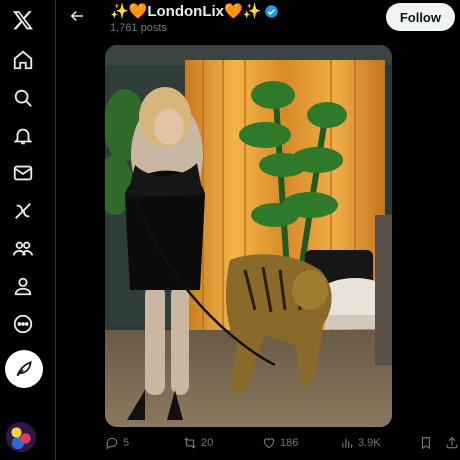 This screenshot has width=460, height=460. I want to click on reply-count: 5, so click(126, 443).